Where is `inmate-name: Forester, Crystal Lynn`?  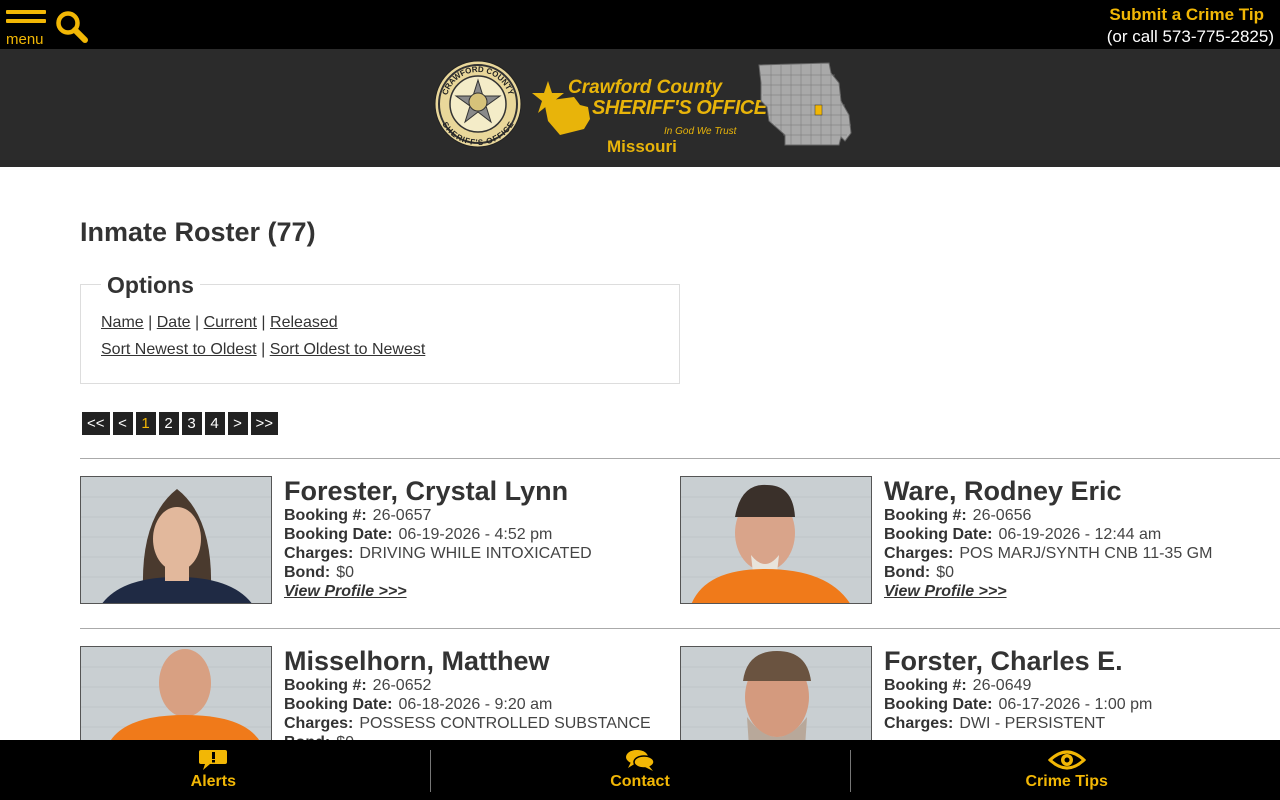
inmate-name: Forester, Crystal Lynn is located at coordinates (438, 491).